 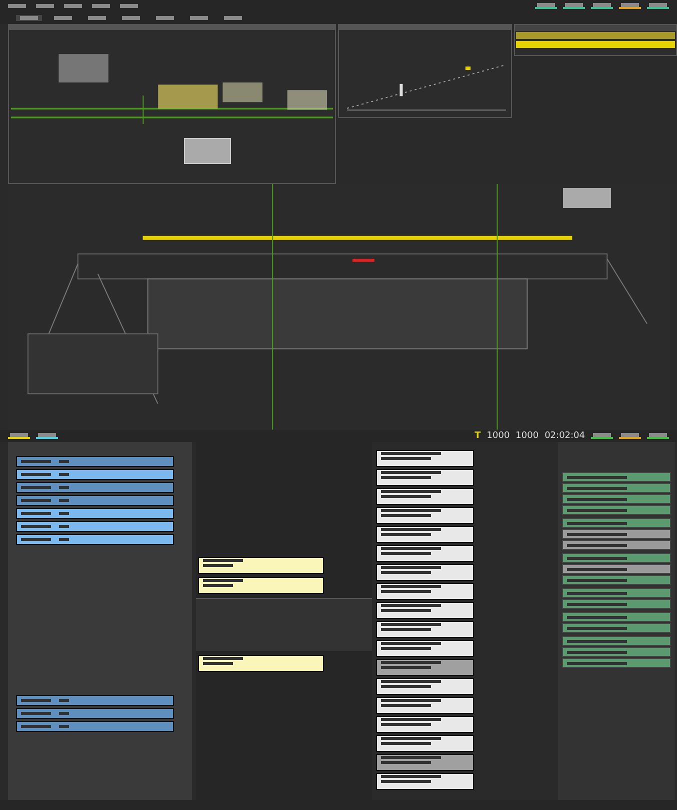 What do you see at coordinates (29, 18) in the screenshot?
I see `toolbar-tab` at bounding box center [29, 18].